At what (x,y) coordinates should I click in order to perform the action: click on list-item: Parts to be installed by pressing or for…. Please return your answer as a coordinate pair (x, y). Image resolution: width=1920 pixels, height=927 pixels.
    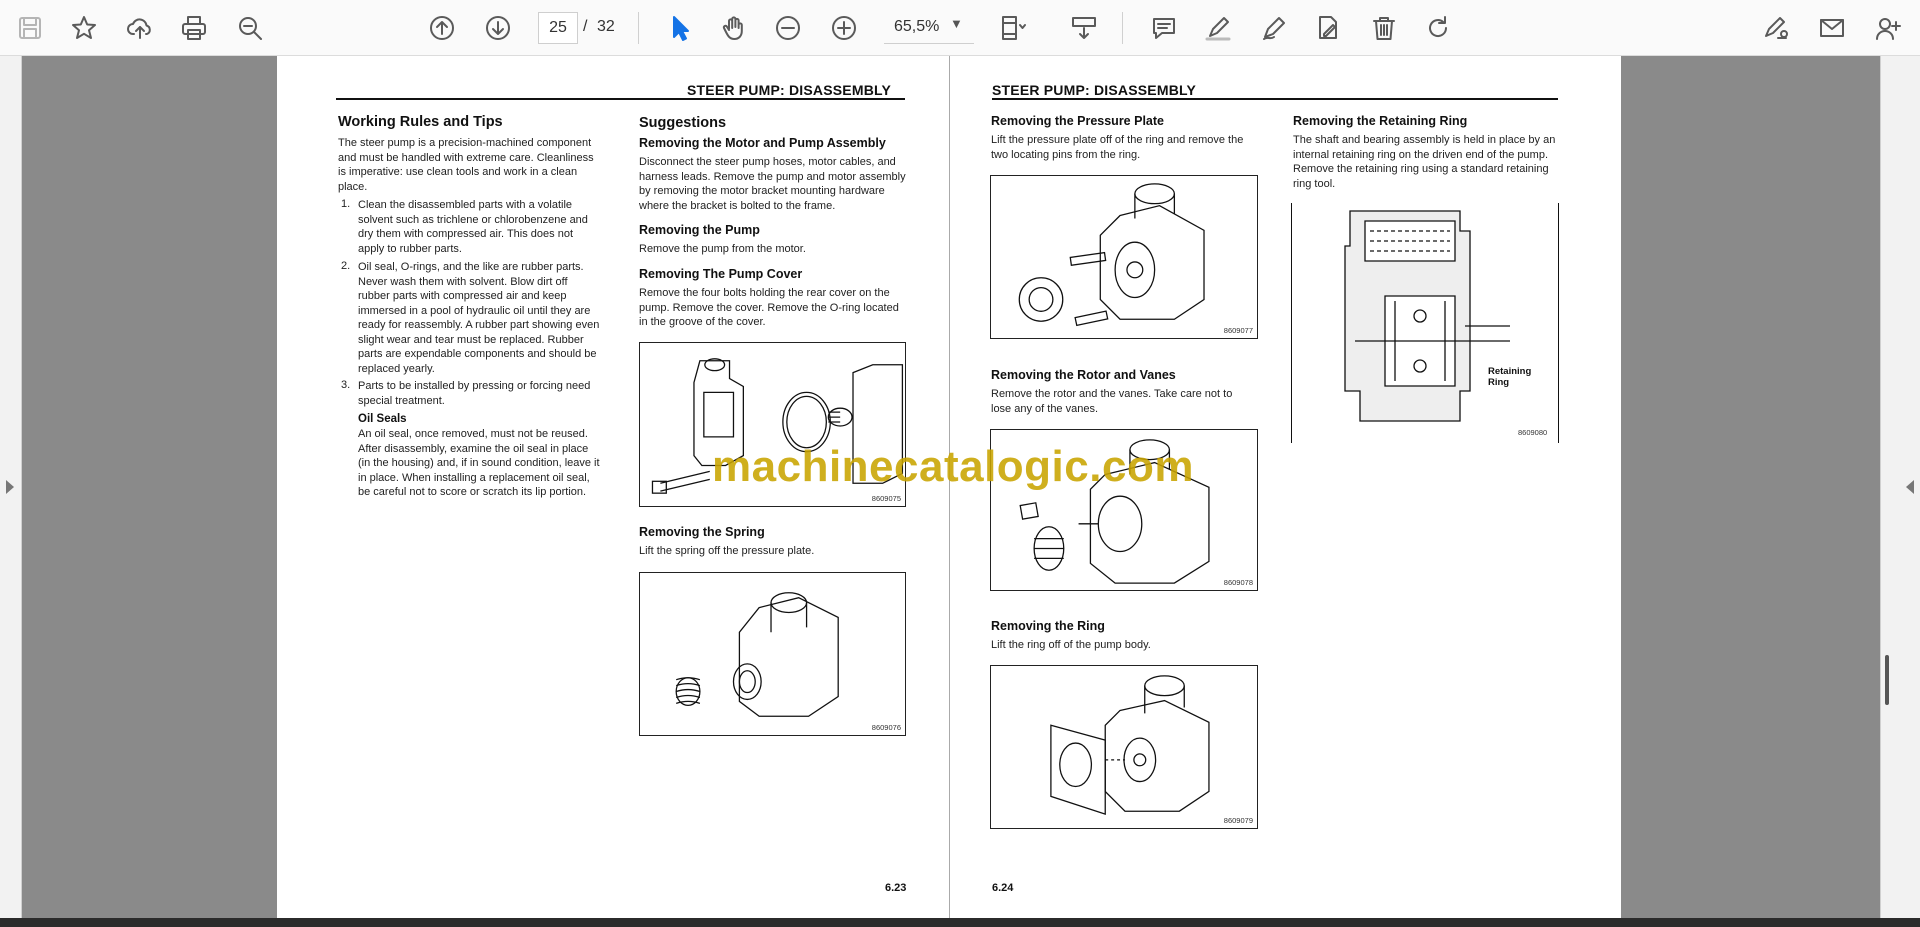
    Looking at the image, I should click on (474, 393).